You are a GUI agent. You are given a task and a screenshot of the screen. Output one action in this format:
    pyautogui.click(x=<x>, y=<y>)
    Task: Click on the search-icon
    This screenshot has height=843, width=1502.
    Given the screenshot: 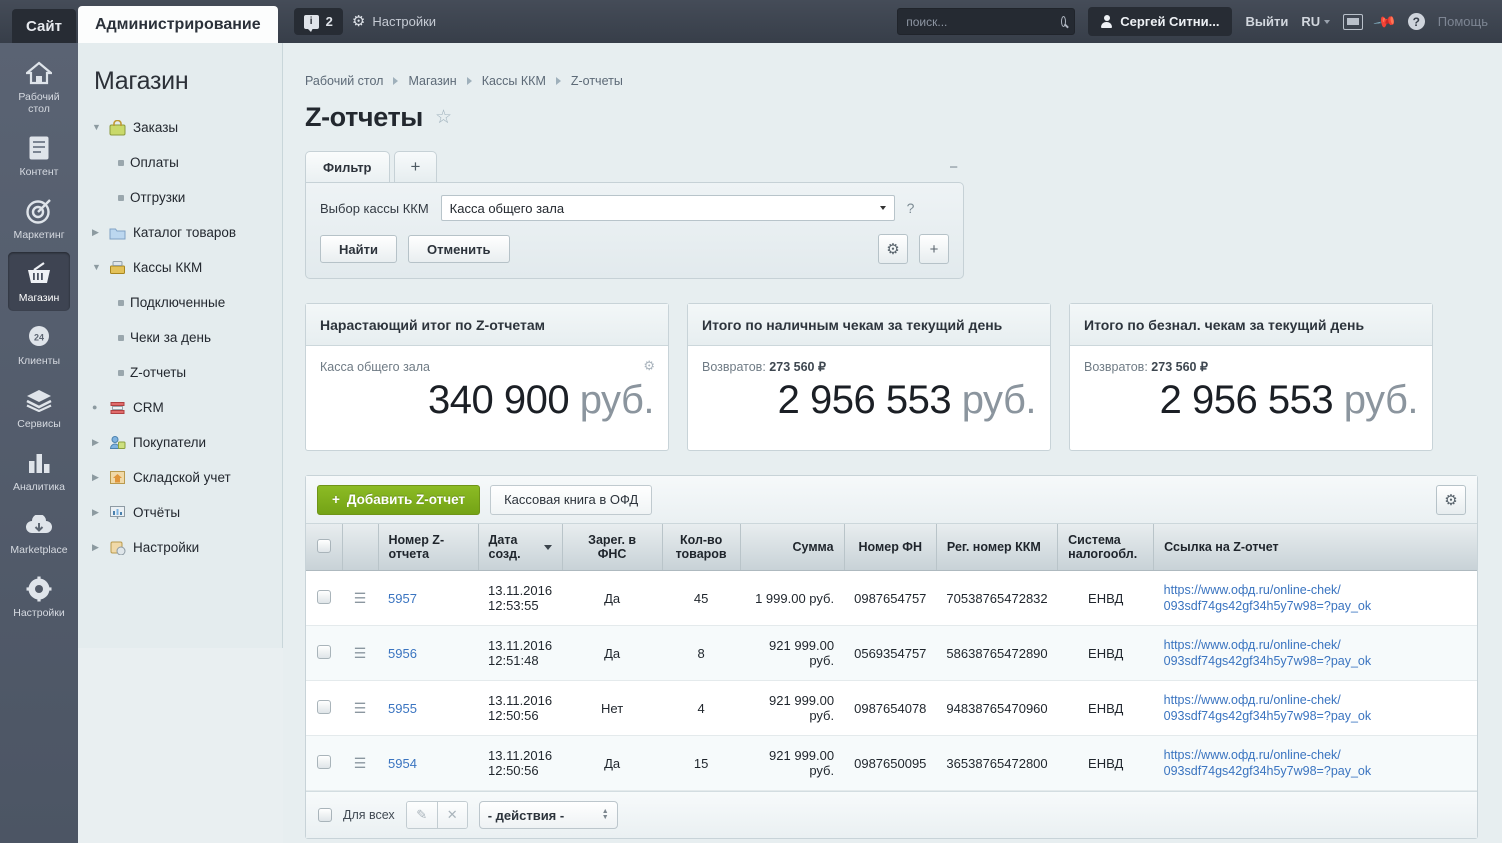 What is the action you would take?
    pyautogui.click(x=1064, y=21)
    